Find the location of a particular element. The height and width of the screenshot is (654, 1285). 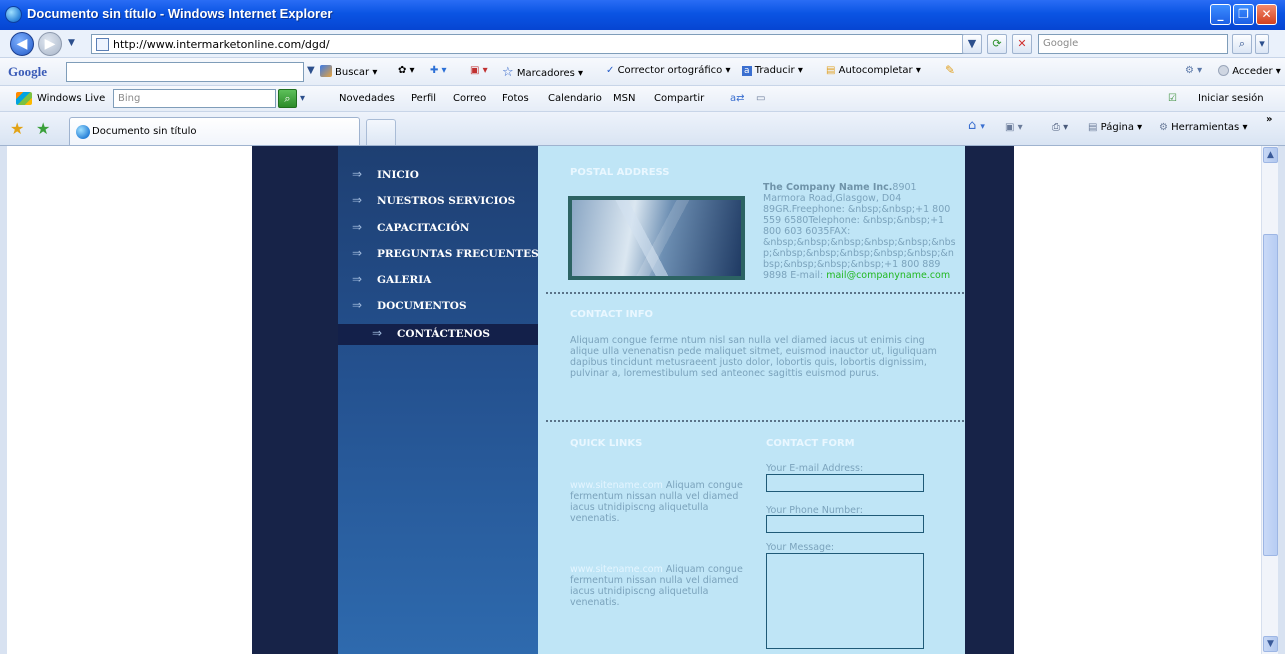

live-item-msn: MSN is located at coordinates (624, 98).